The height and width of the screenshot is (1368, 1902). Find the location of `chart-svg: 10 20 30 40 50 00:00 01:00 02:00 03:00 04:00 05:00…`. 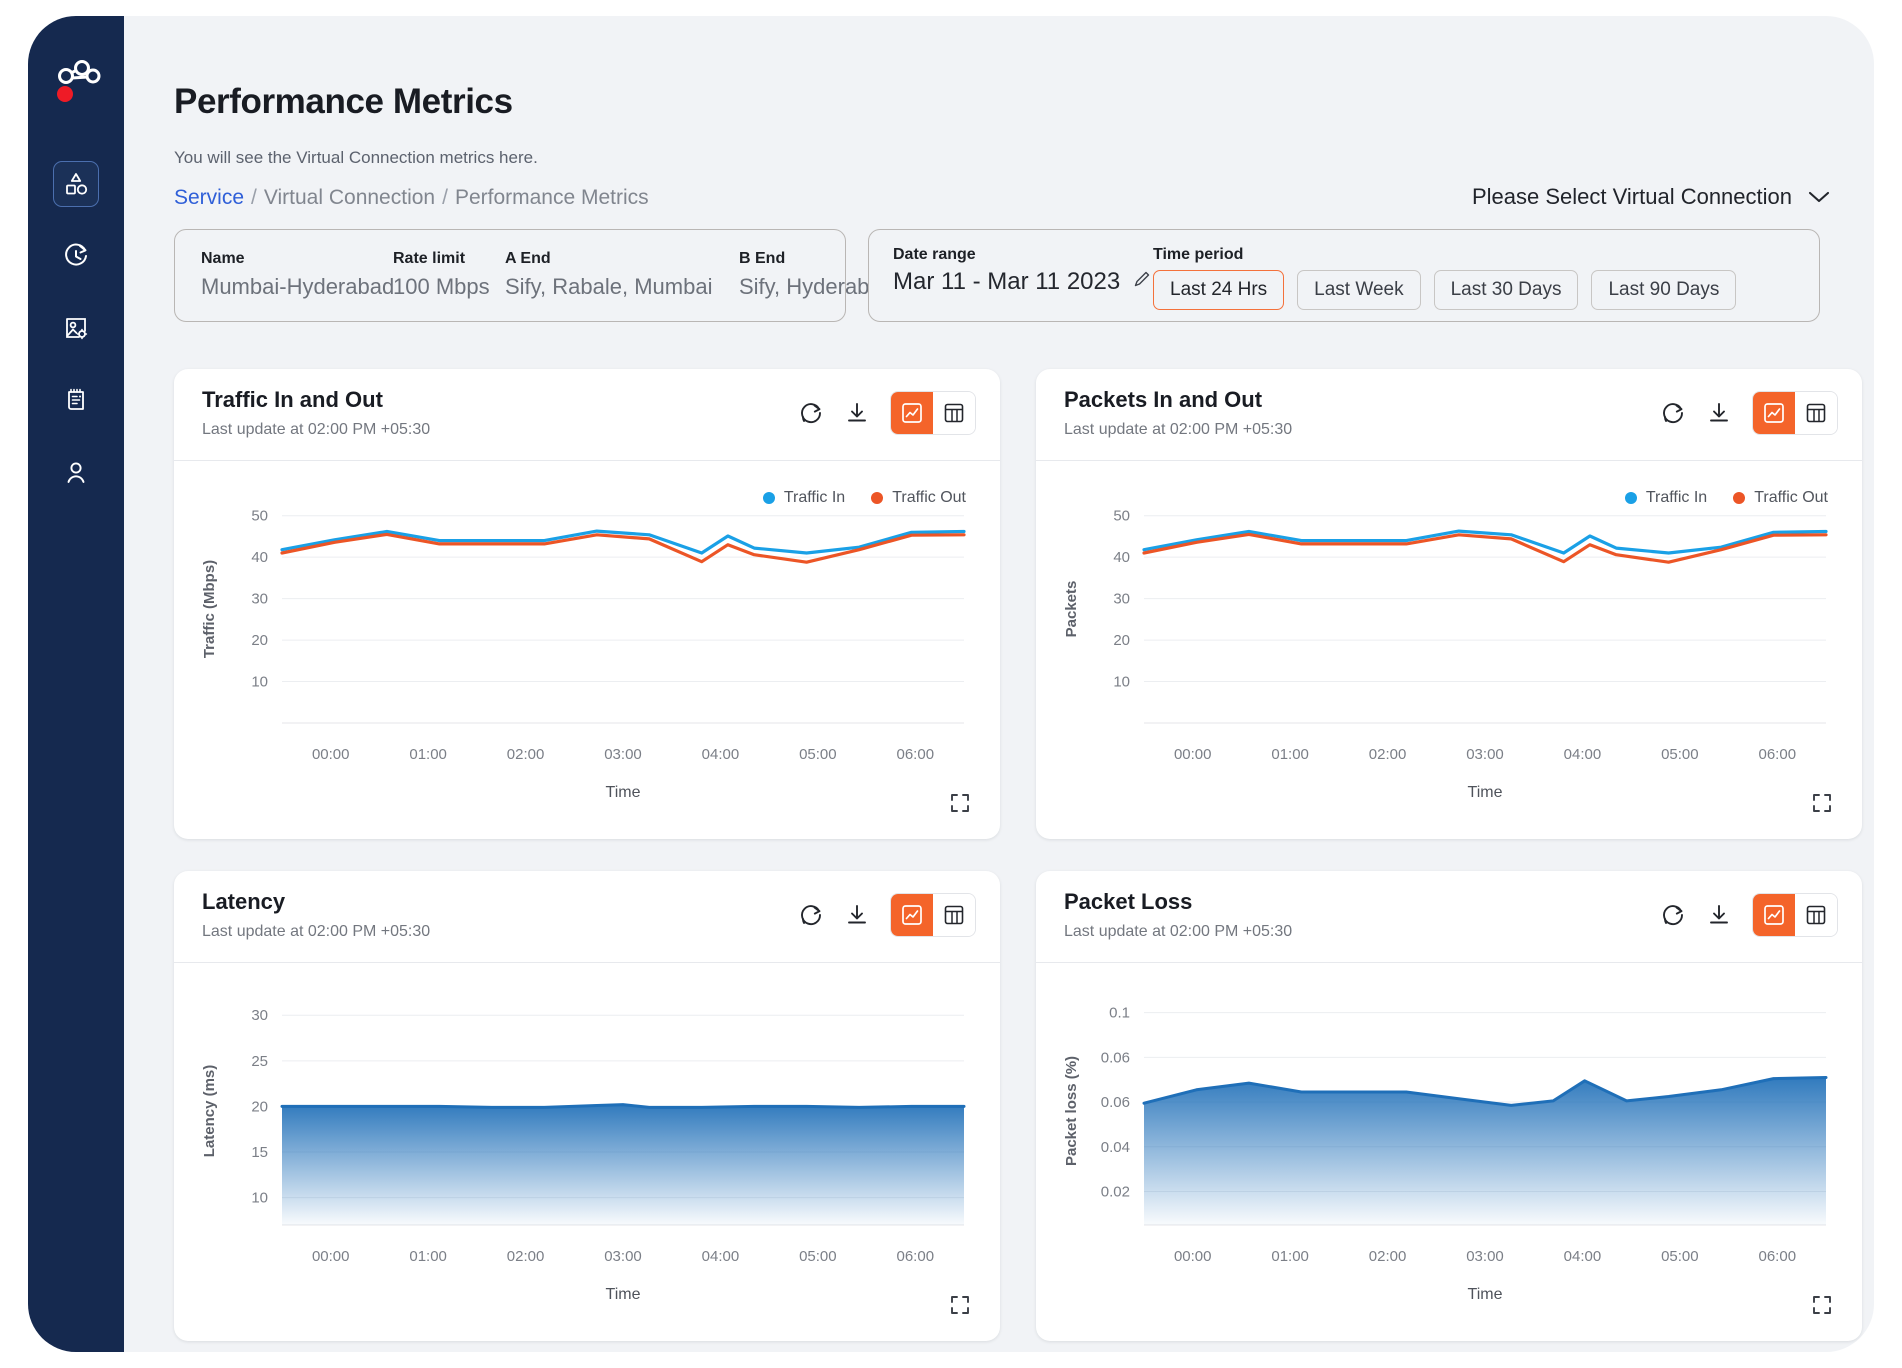

chart-svg: 10 20 30 40 50 00:00 01:00 02:00 03:00 04:00 05:00… is located at coordinates (1445, 654).